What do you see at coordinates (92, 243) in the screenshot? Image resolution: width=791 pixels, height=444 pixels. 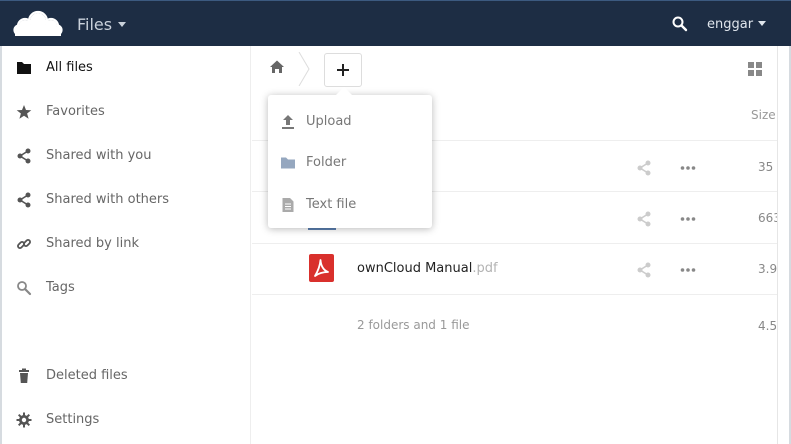 I see `sidebar-item-label: Shared by link` at bounding box center [92, 243].